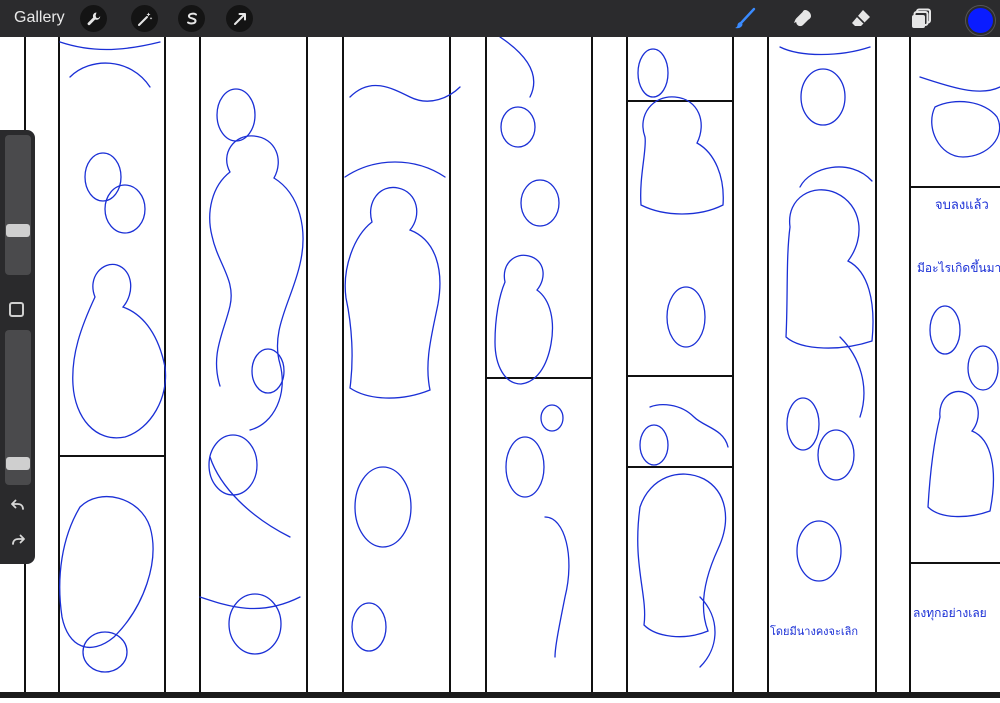 The height and width of the screenshot is (703, 1000). I want to click on adjustments-magic-wand-icon, so click(144, 18).